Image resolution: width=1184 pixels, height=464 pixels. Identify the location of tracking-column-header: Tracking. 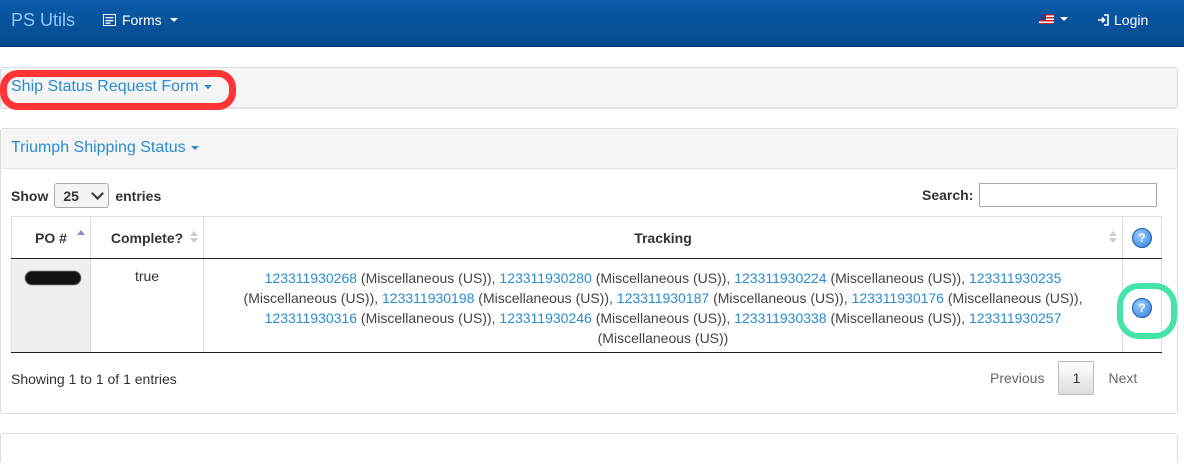
(663, 237).